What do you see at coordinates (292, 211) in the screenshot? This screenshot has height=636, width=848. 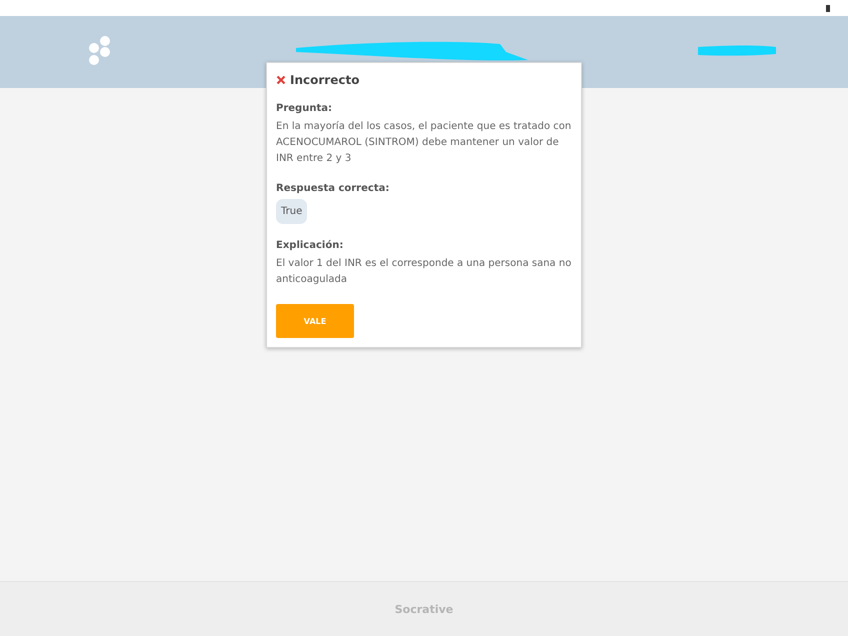 I see `answer-chip: True` at bounding box center [292, 211].